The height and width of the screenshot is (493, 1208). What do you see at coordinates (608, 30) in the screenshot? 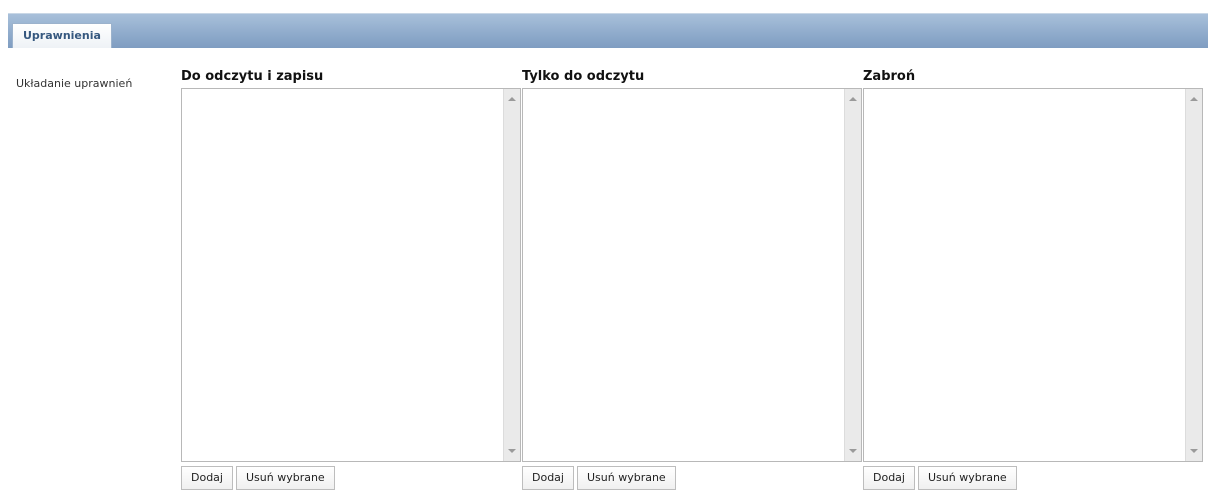
I see `tab-bar: Uprawnienia` at bounding box center [608, 30].